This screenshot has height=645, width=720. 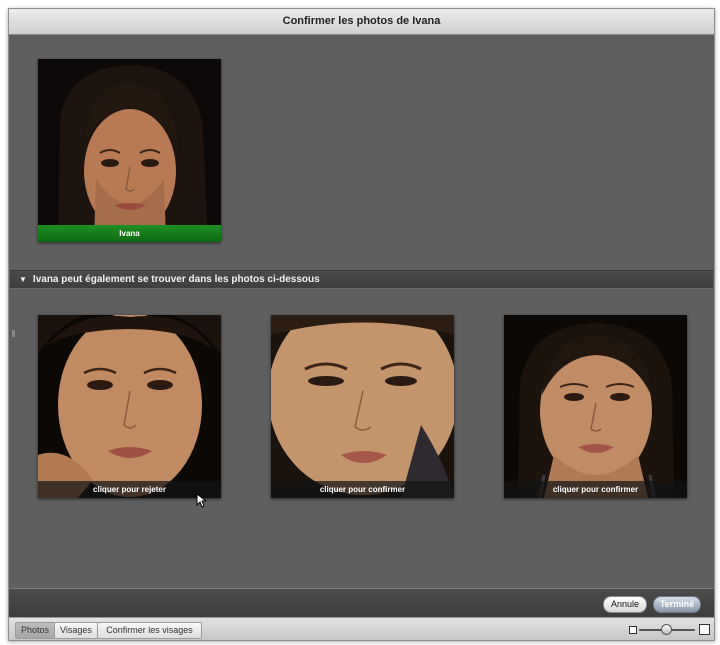 What do you see at coordinates (75, 630) in the screenshot?
I see `segment-visages: Visages` at bounding box center [75, 630].